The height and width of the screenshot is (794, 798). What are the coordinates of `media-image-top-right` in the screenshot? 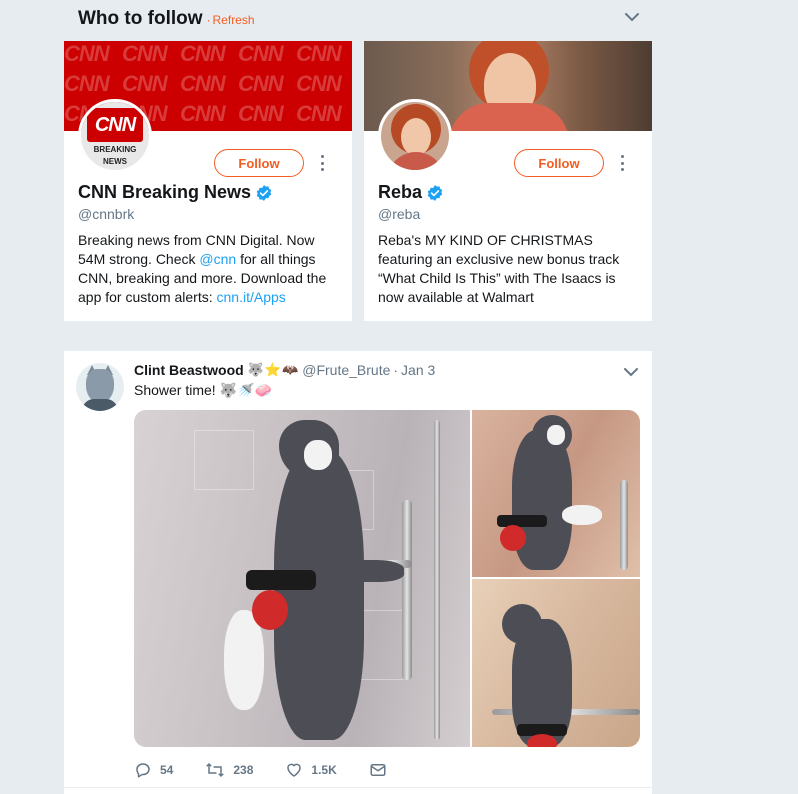 It's located at (556, 493).